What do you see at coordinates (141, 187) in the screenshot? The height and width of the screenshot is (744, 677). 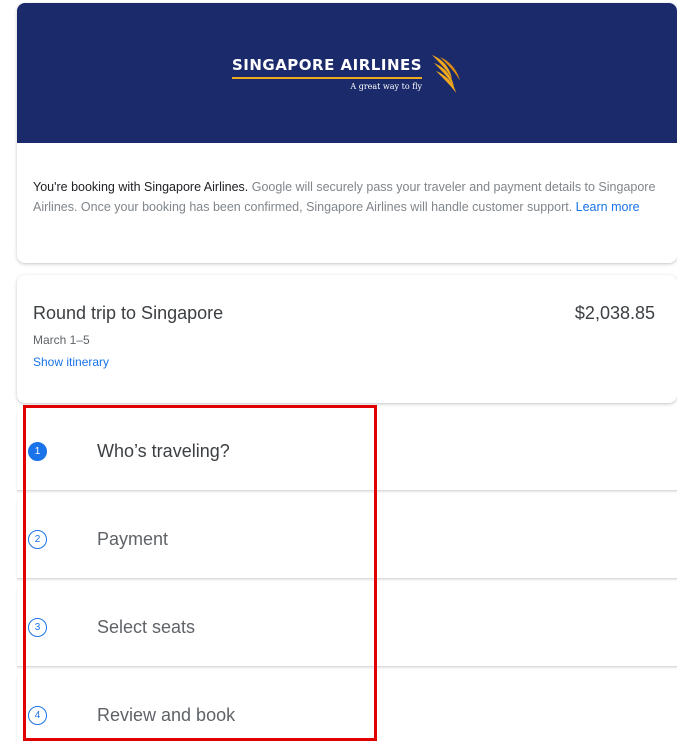 I see `booking-info-lead: You're booking with Singapore Airlines.` at bounding box center [141, 187].